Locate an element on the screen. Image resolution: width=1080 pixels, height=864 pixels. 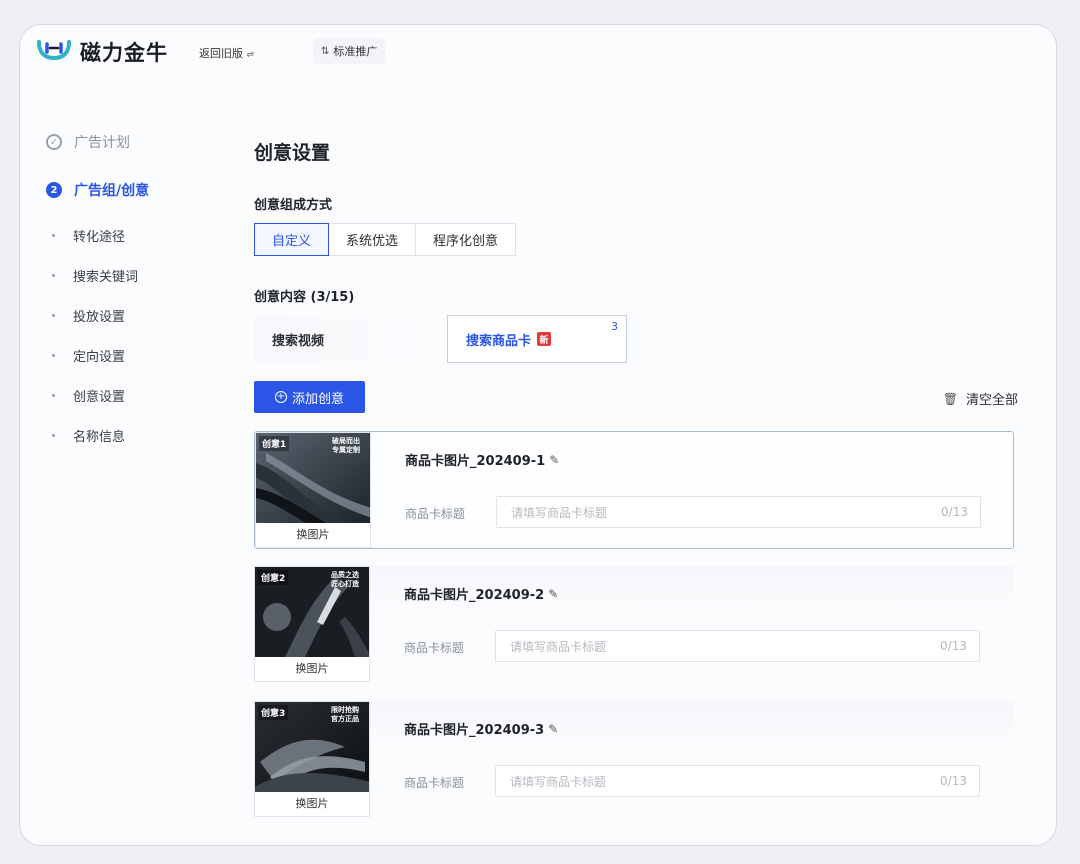
step-2-number: 2 is located at coordinates (54, 190).